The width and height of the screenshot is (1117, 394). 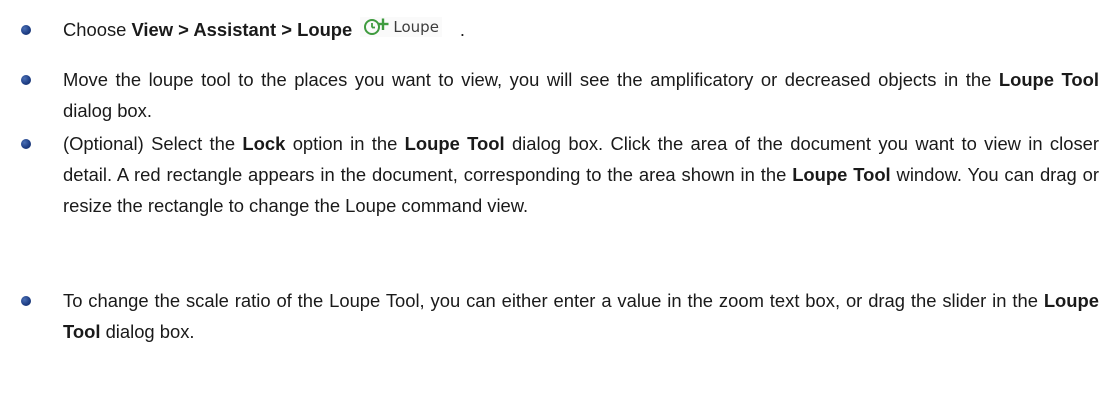 I want to click on step1-menu-path: View > Assistant > Loupe, so click(x=242, y=29).